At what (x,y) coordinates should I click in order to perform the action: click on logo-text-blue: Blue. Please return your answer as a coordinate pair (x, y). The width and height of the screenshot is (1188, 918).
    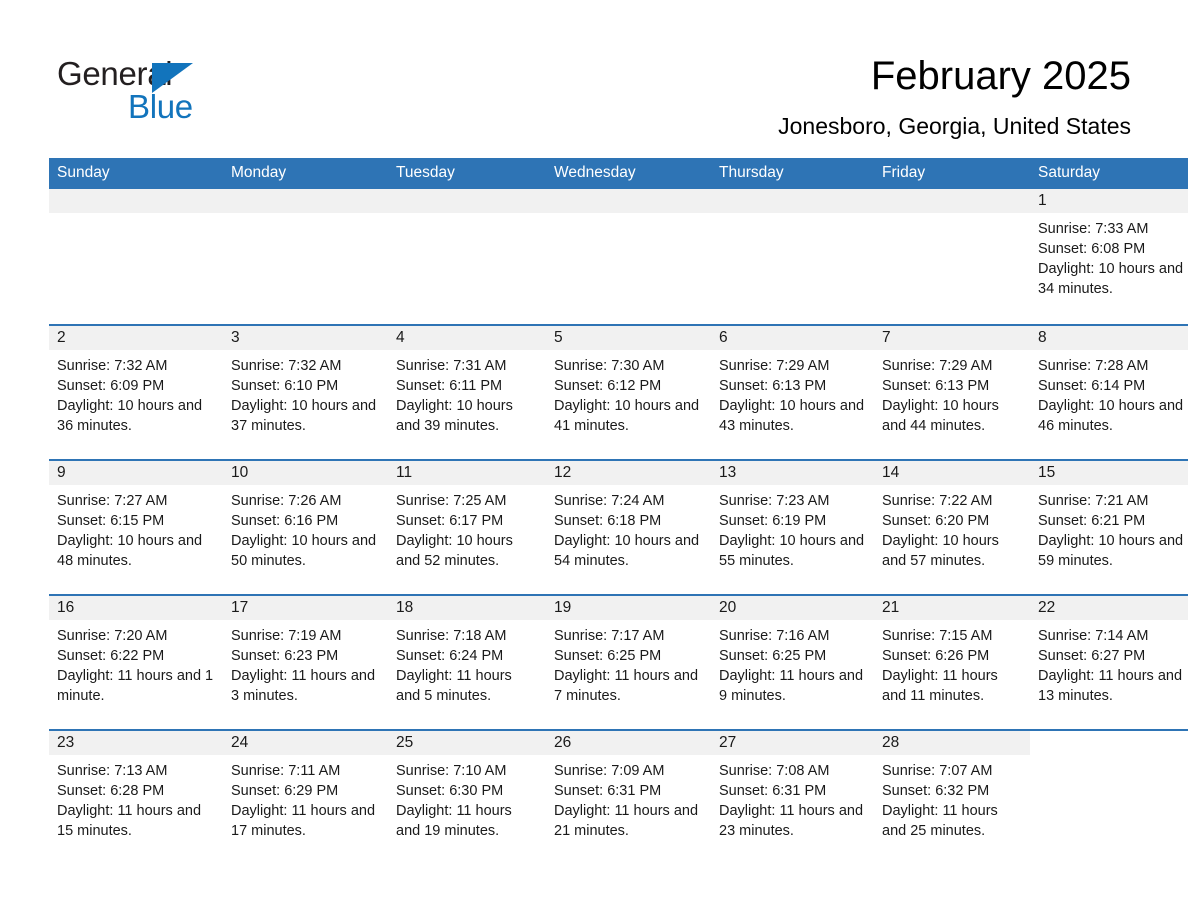
    Looking at the image, I should click on (160, 106).